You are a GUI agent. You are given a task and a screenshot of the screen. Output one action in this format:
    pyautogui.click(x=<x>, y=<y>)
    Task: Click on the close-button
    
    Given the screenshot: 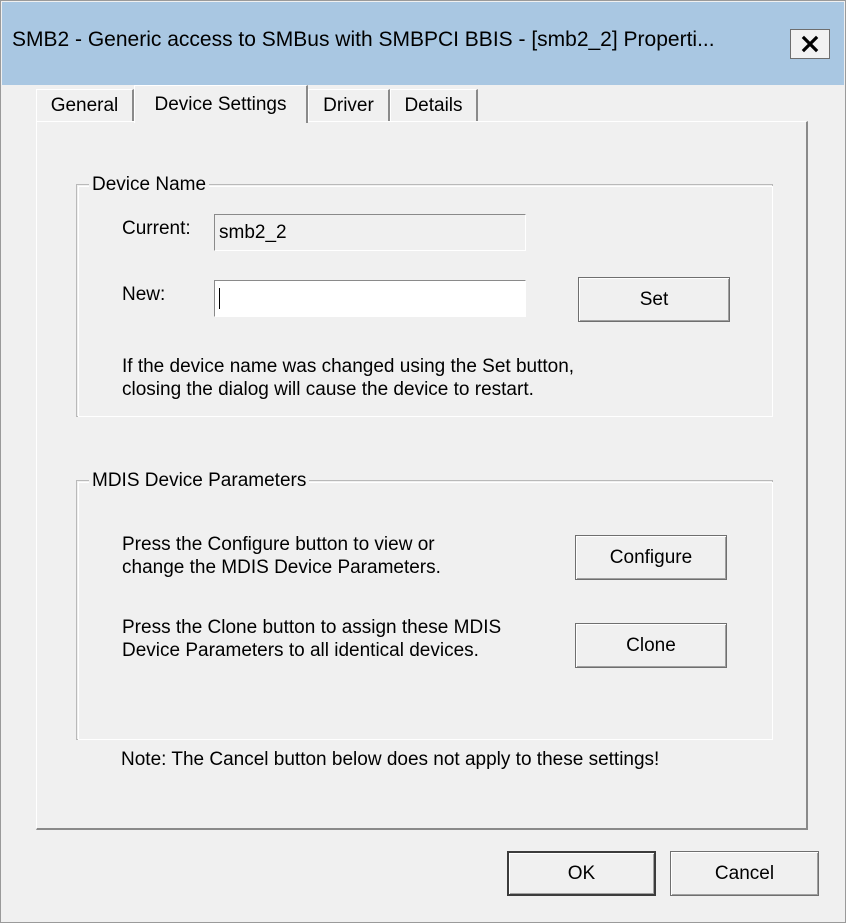 What is the action you would take?
    pyautogui.click(x=810, y=44)
    